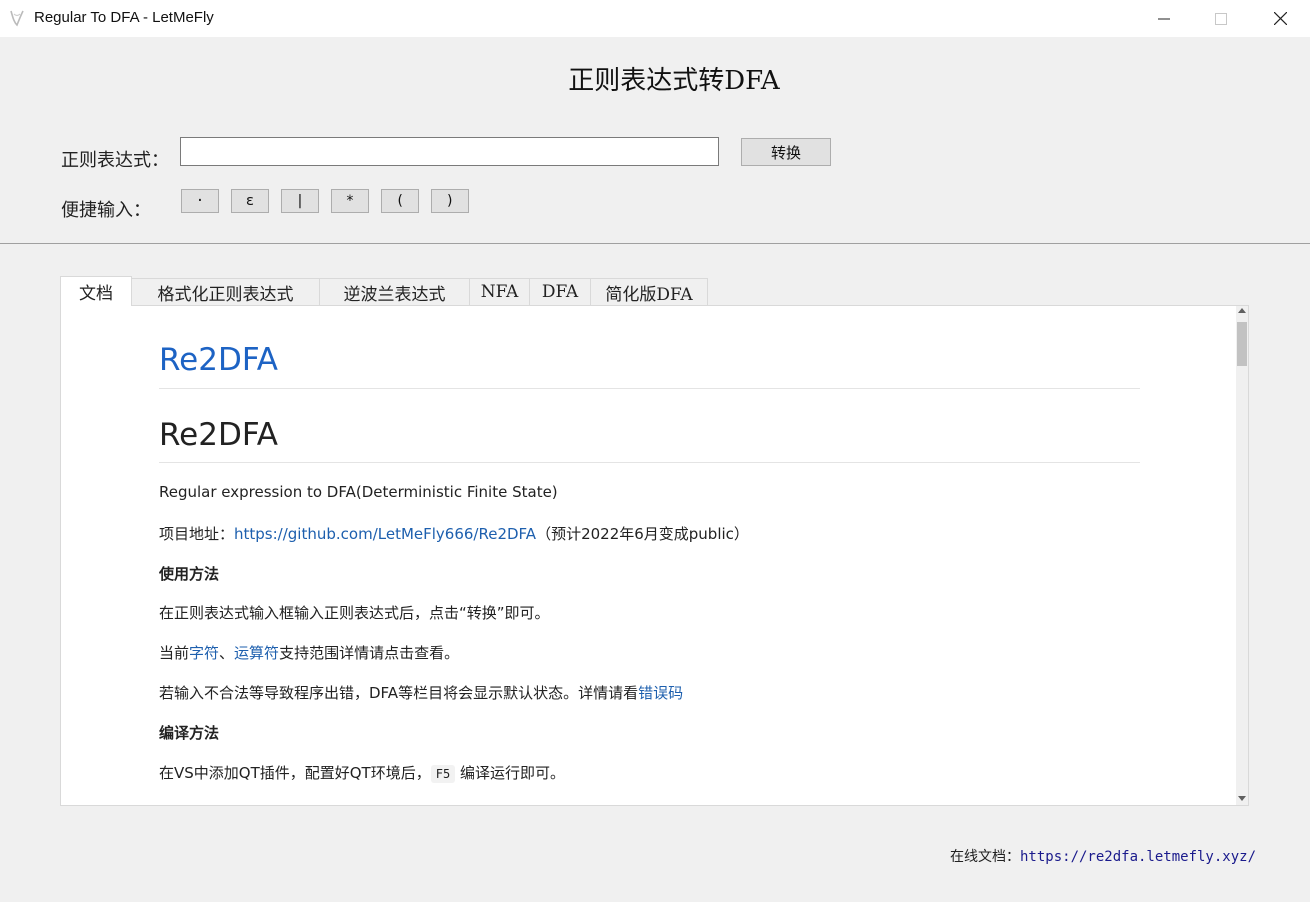  I want to click on letmefly-logo-icon, so click(17, 18).